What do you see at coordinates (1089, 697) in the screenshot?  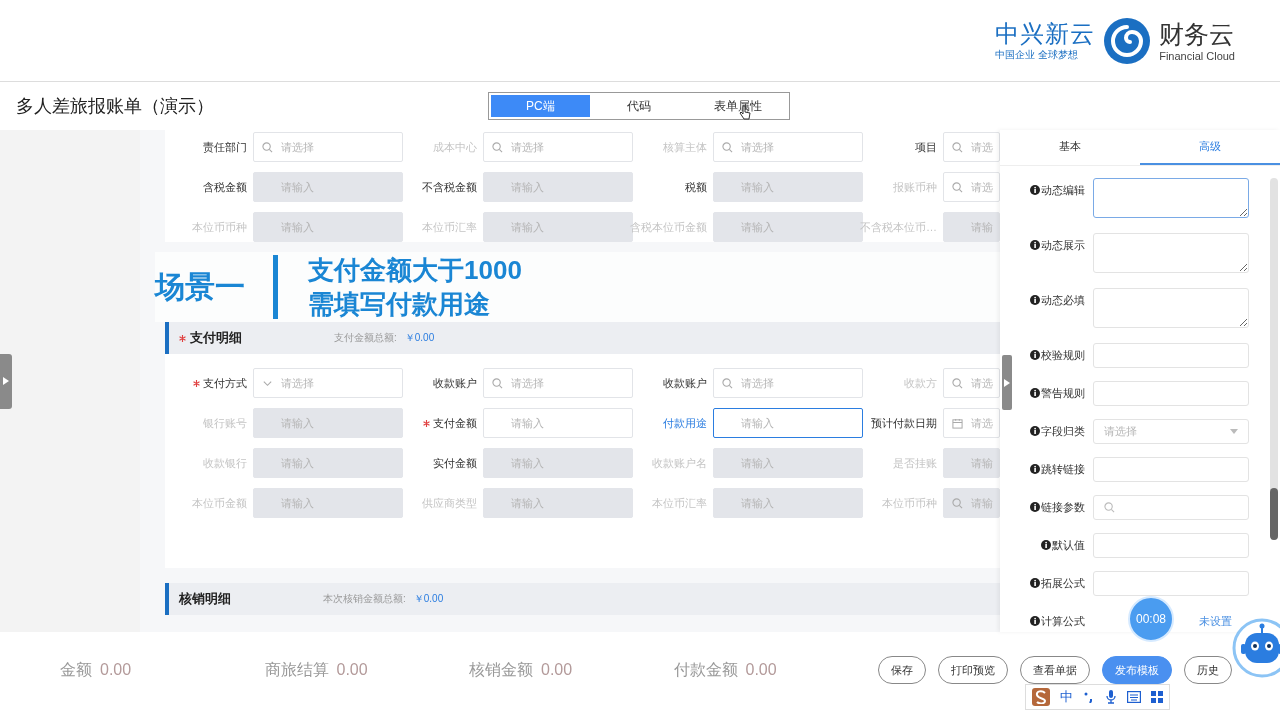 I see `punctuation-icon` at bounding box center [1089, 697].